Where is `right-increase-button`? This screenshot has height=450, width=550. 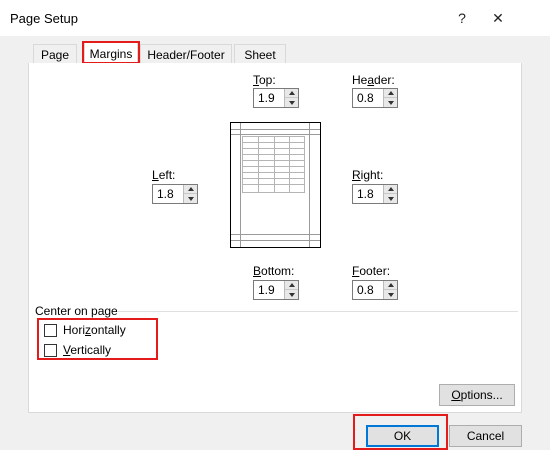
right-increase-button is located at coordinates (390, 189).